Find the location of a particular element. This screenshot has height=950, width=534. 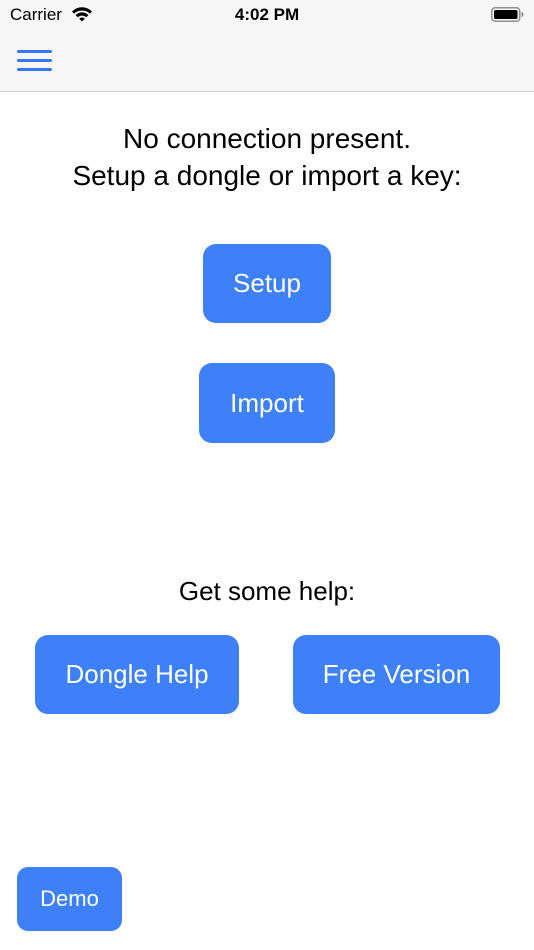

message-line-1: No connection present. is located at coordinates (267, 138).